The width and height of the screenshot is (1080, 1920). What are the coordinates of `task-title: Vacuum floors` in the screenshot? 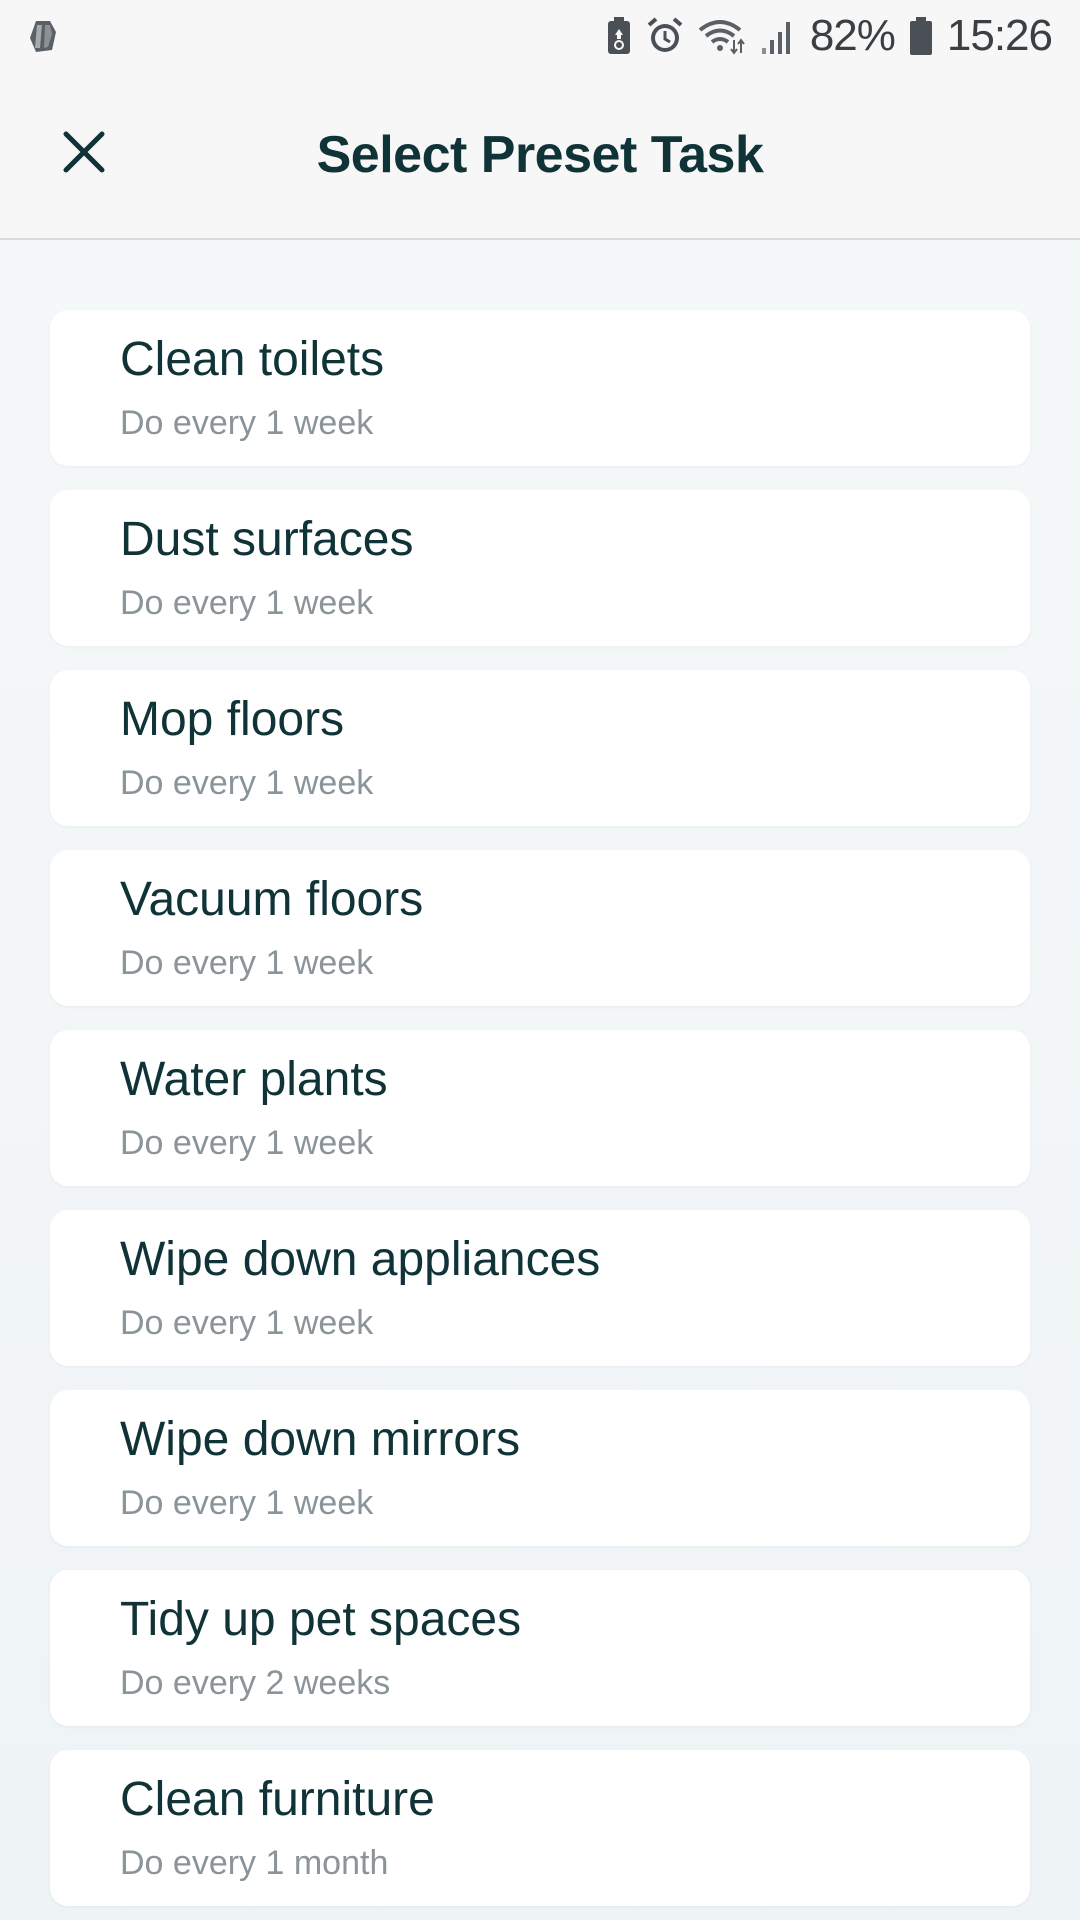 It's located at (272, 899).